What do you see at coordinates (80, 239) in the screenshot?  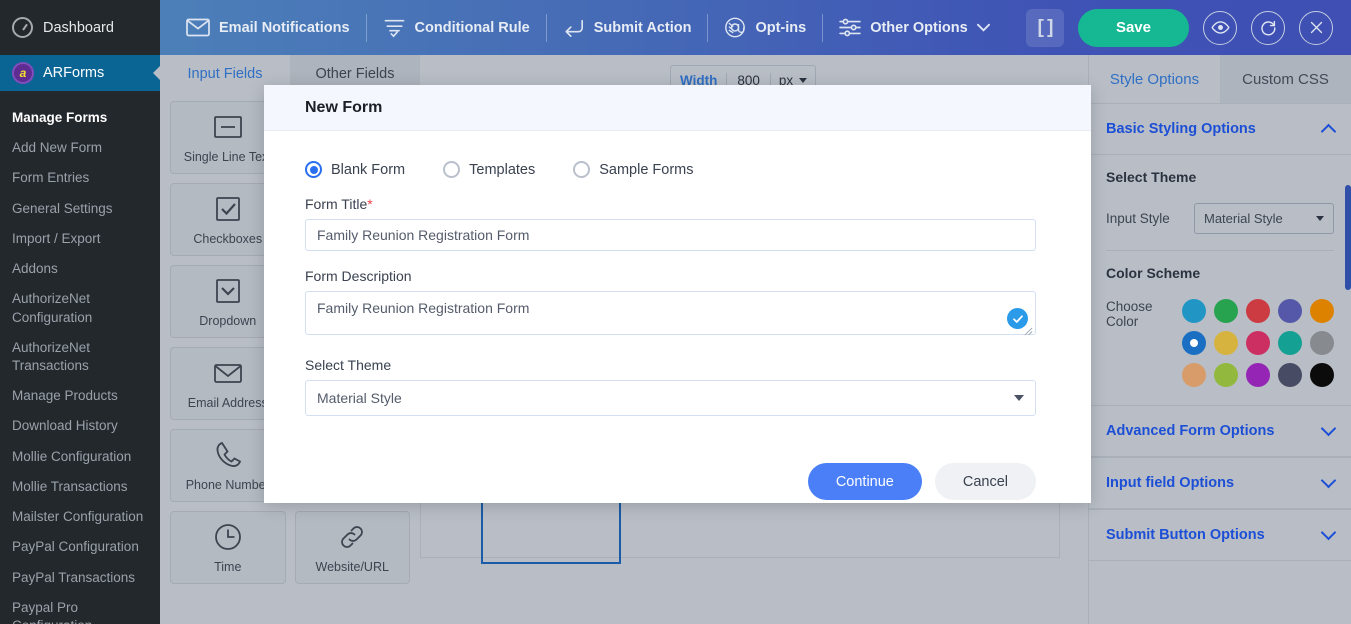 I see `sidebar-item-import-export: Import / Export` at bounding box center [80, 239].